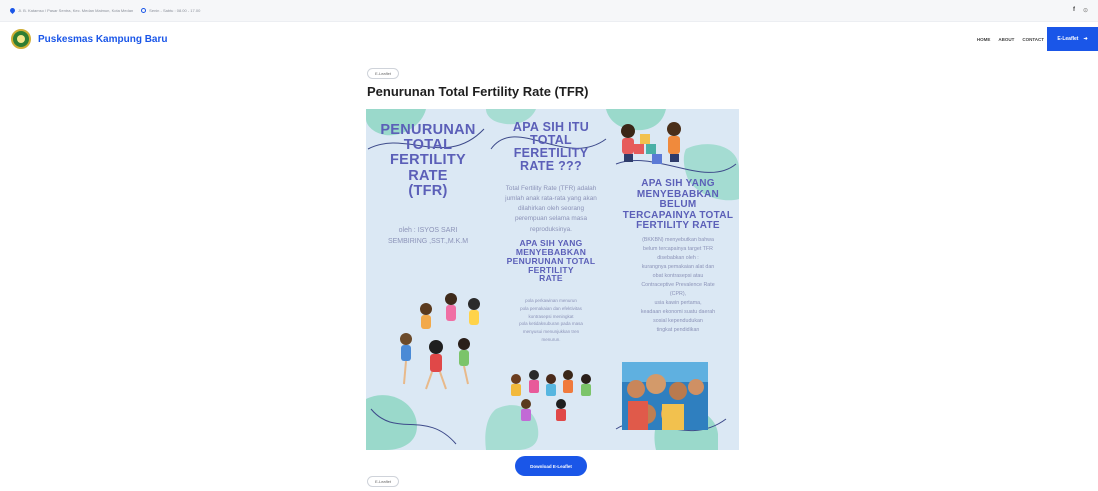 This screenshot has height=491, width=1098. I want to click on facebook-icon: f, so click(1074, 10).